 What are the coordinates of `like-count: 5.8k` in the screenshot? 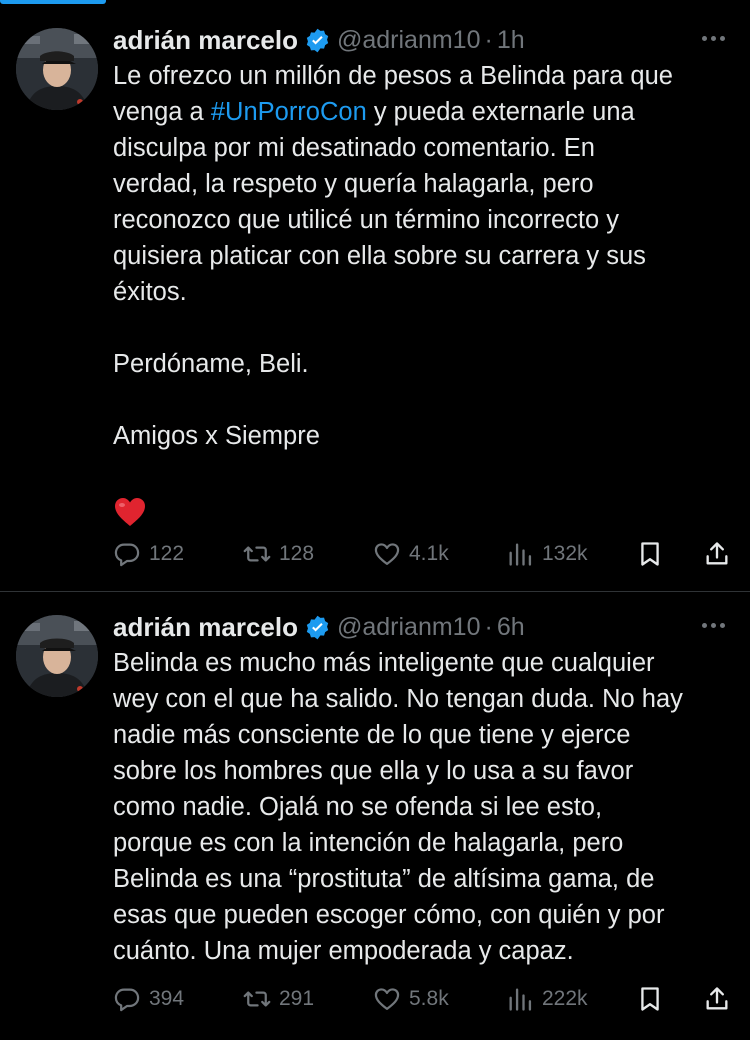 It's located at (429, 998).